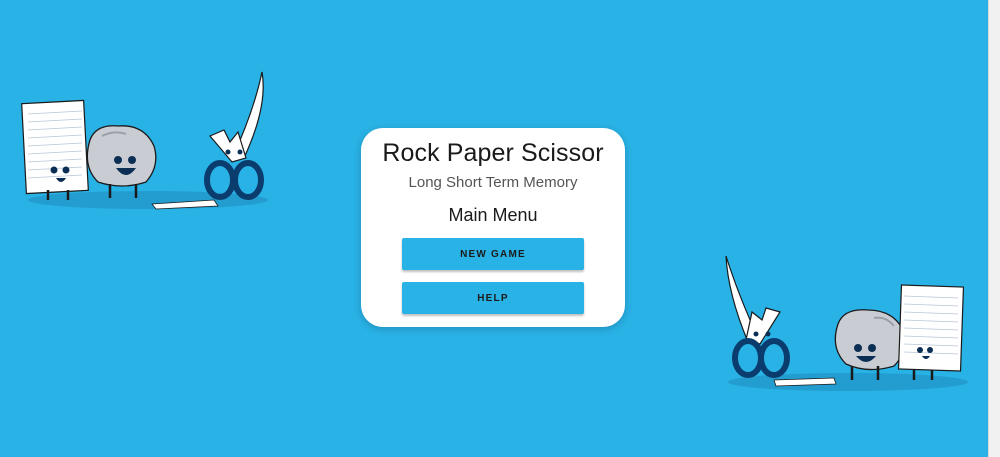  I want to click on rock-paper-scissors-illustration-left, so click(144, 140).